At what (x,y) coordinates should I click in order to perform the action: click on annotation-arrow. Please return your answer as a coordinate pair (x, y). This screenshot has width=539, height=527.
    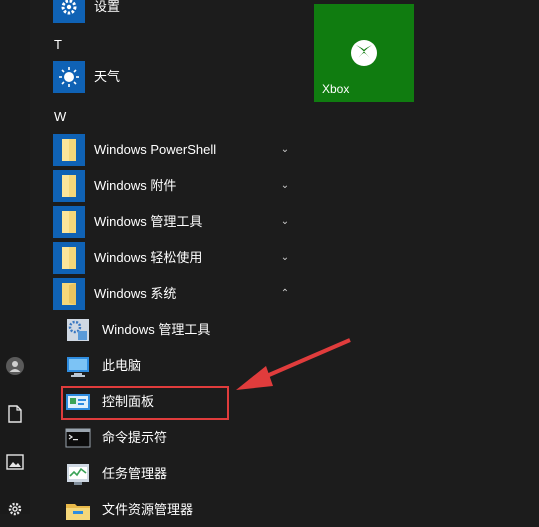
    Looking at the image, I should click on (293, 364).